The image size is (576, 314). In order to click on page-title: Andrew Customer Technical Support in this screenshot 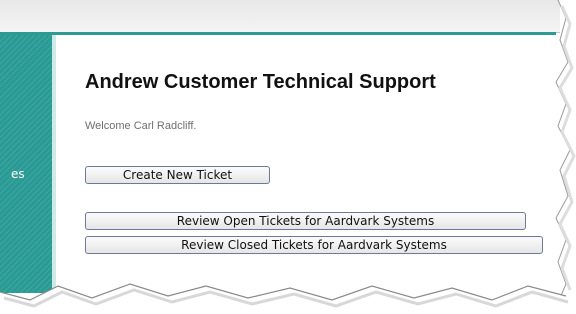, I will do `click(260, 82)`.